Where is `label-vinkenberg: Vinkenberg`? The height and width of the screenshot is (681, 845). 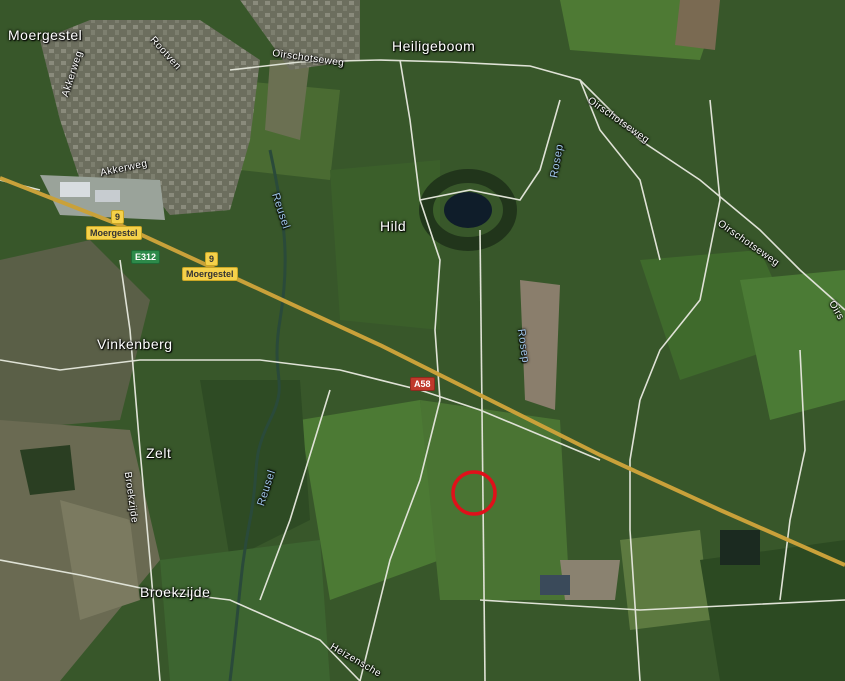 label-vinkenberg: Vinkenberg is located at coordinates (135, 344).